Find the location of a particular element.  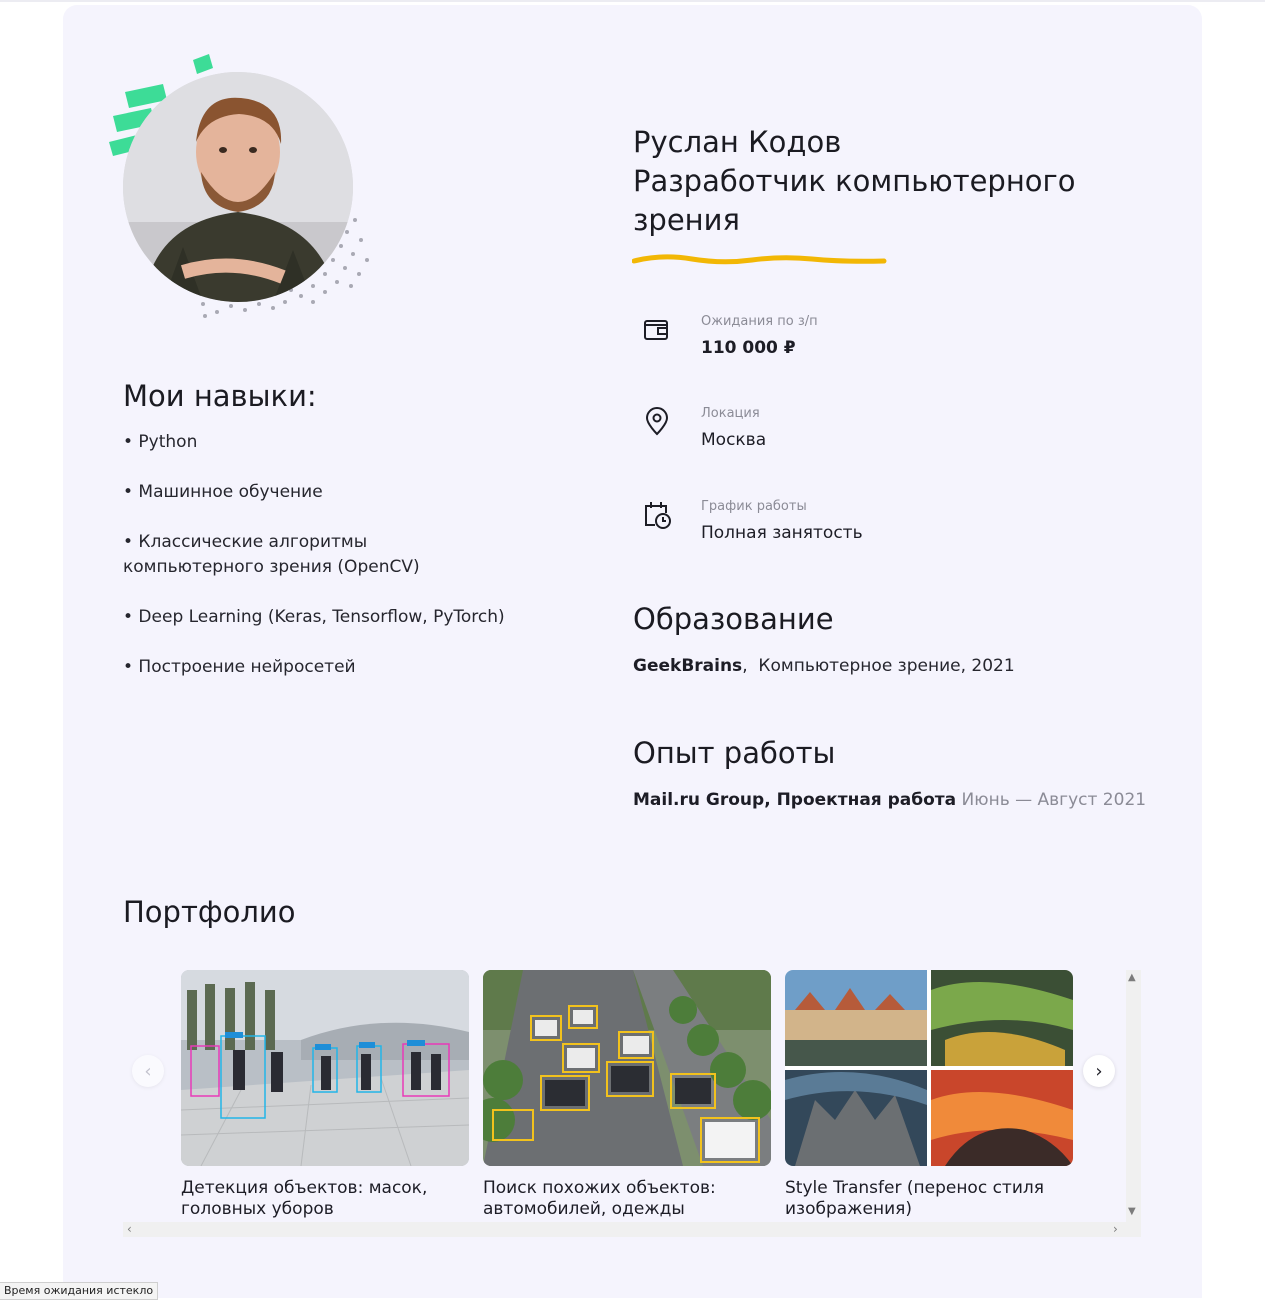

chevron-right-icon: › is located at coordinates (1099, 1071).